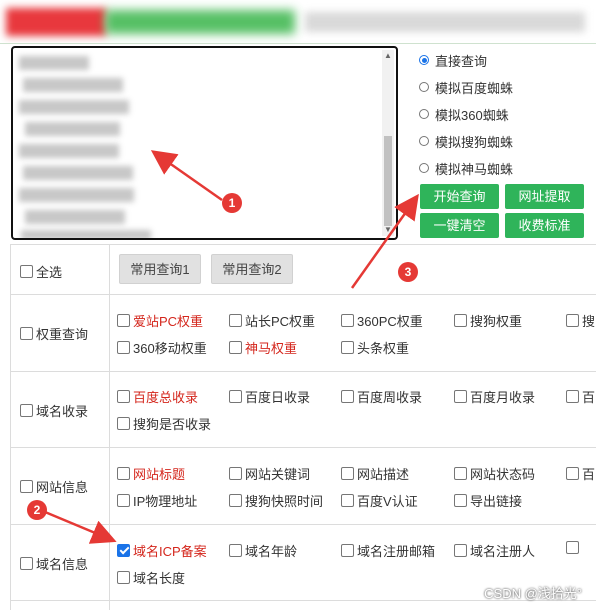 The width and height of the screenshot is (596, 610). Describe the element at coordinates (459, 196) in the screenshot. I see `start-query-button: 开始查询` at that location.